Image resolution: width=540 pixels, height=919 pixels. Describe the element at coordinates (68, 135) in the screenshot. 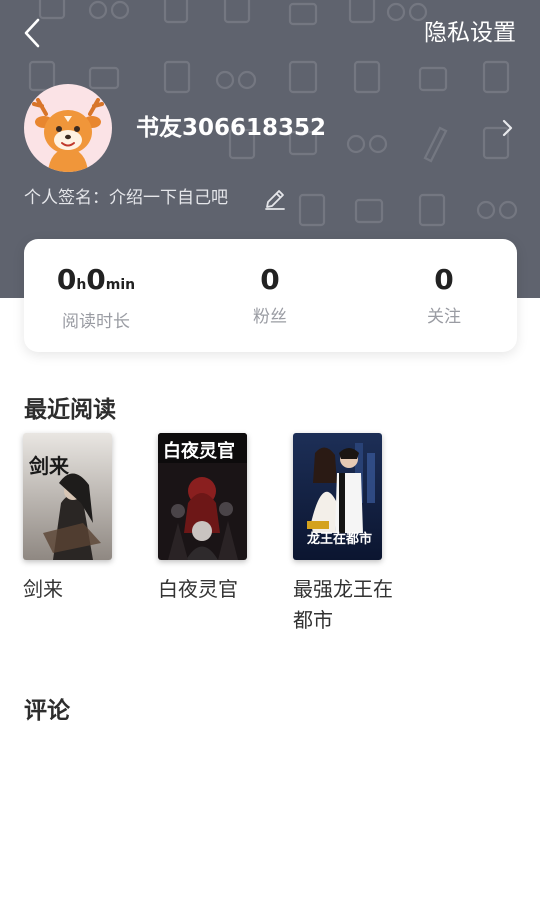

I see `deer-mascot-icon` at that location.